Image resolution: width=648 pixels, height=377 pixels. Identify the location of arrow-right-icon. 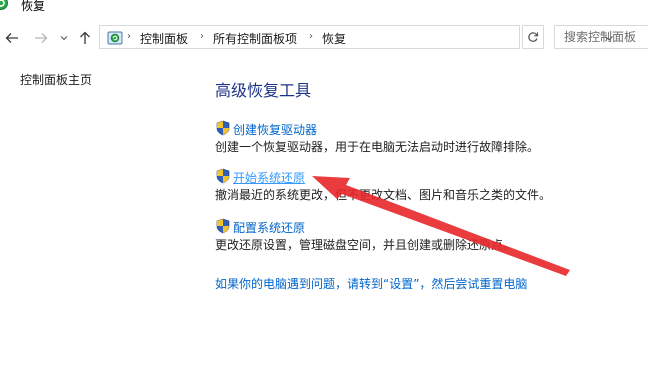
(41, 38).